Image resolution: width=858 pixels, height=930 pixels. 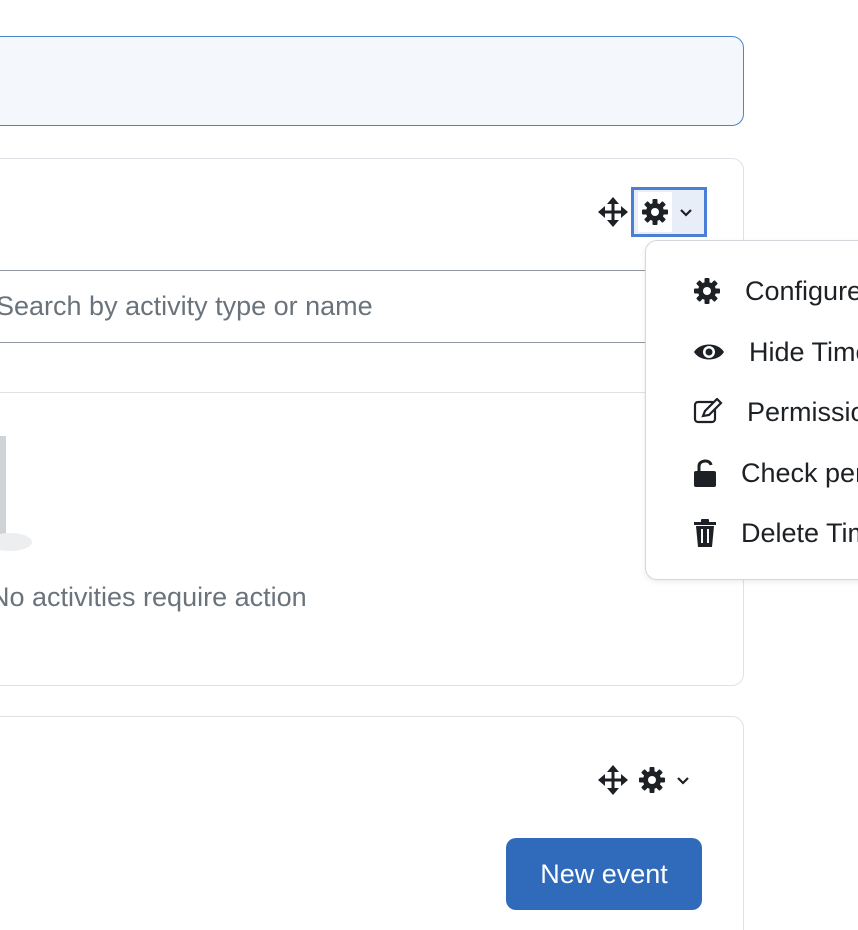 What do you see at coordinates (802, 411) in the screenshot?
I see `menu-item-label: Permissions in Timeline block` at bounding box center [802, 411].